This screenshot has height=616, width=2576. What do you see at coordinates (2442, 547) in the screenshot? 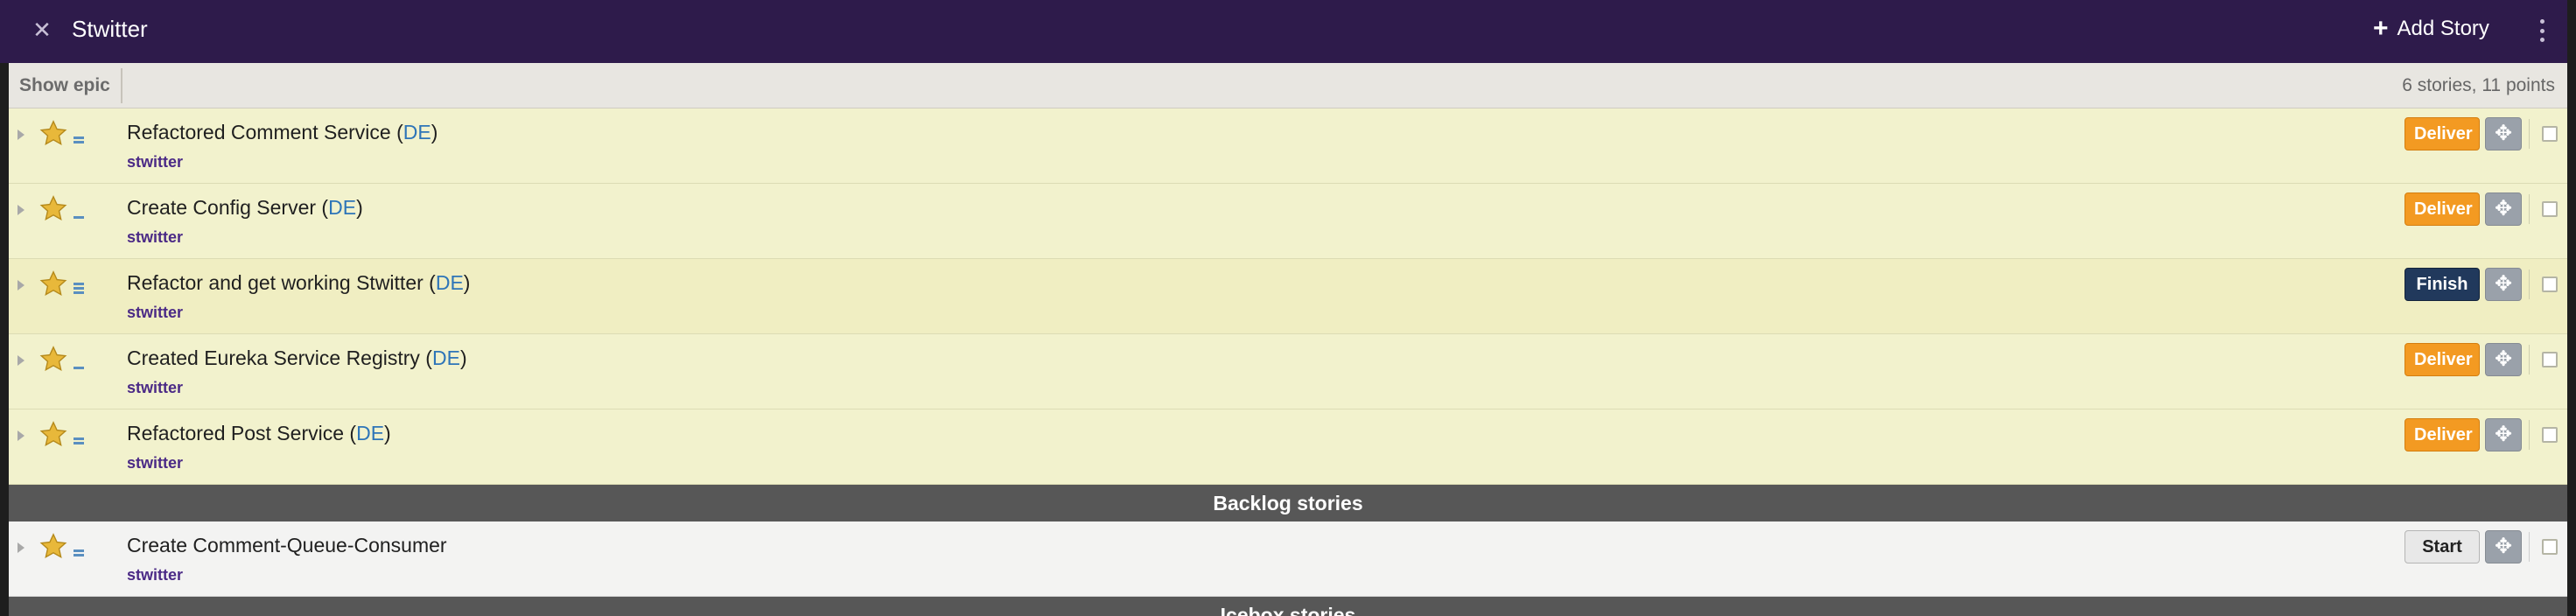
I see `start-button: Start` at bounding box center [2442, 547].